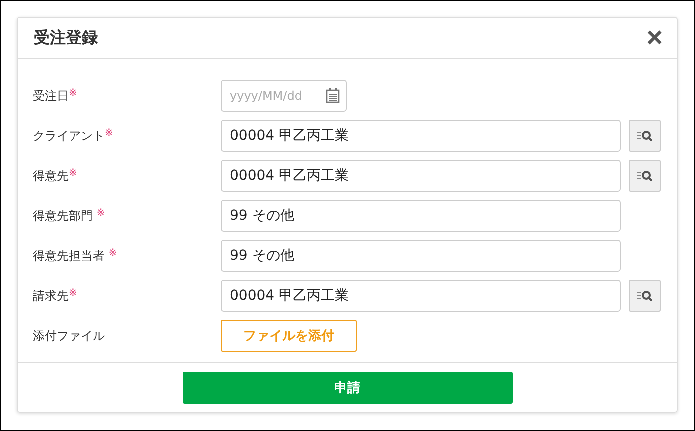 The height and width of the screenshot is (431, 695). Describe the element at coordinates (69, 336) in the screenshot. I see `field-label: 添付ファイル` at that location.